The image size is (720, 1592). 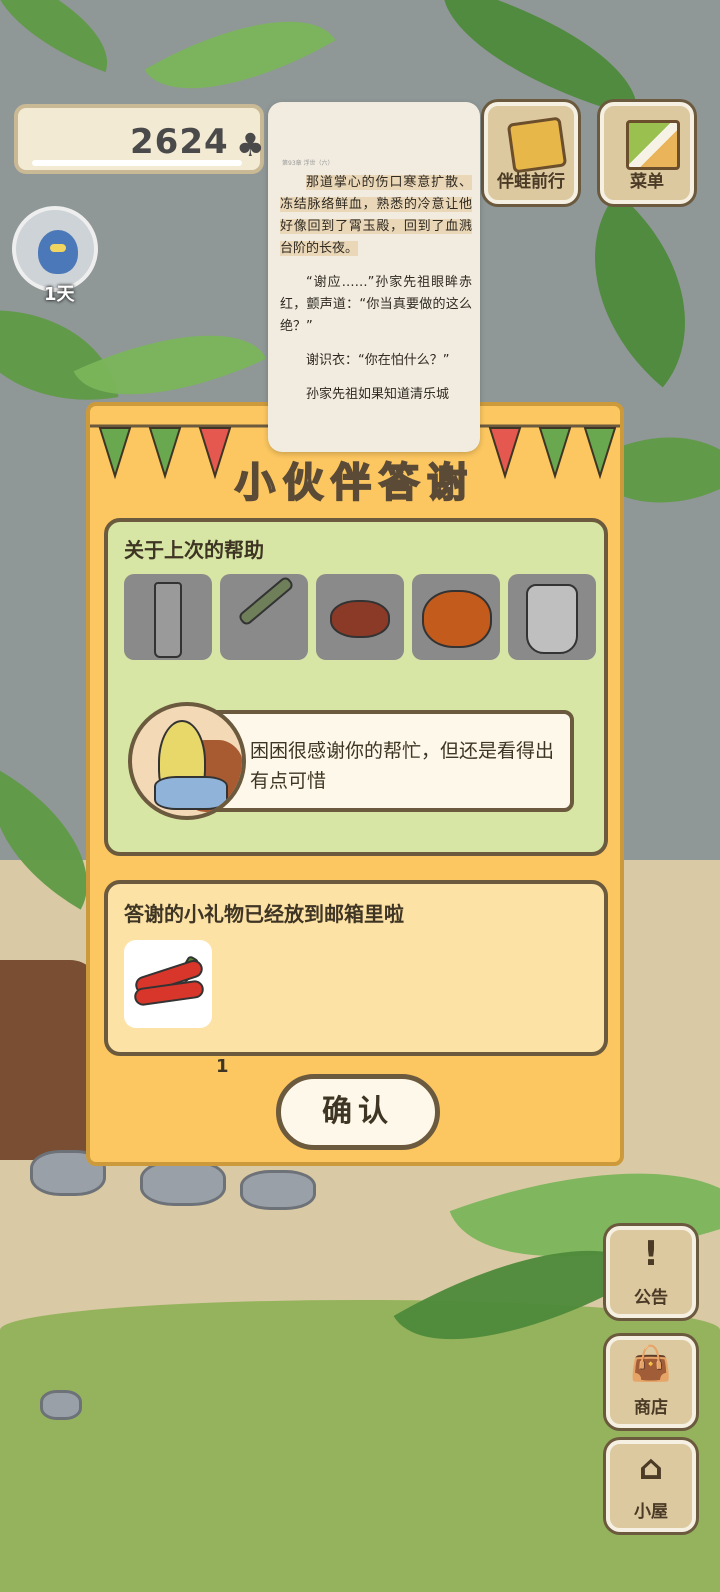 What do you see at coordinates (651, 1512) in the screenshot?
I see `house-label: 小屋` at bounding box center [651, 1512].